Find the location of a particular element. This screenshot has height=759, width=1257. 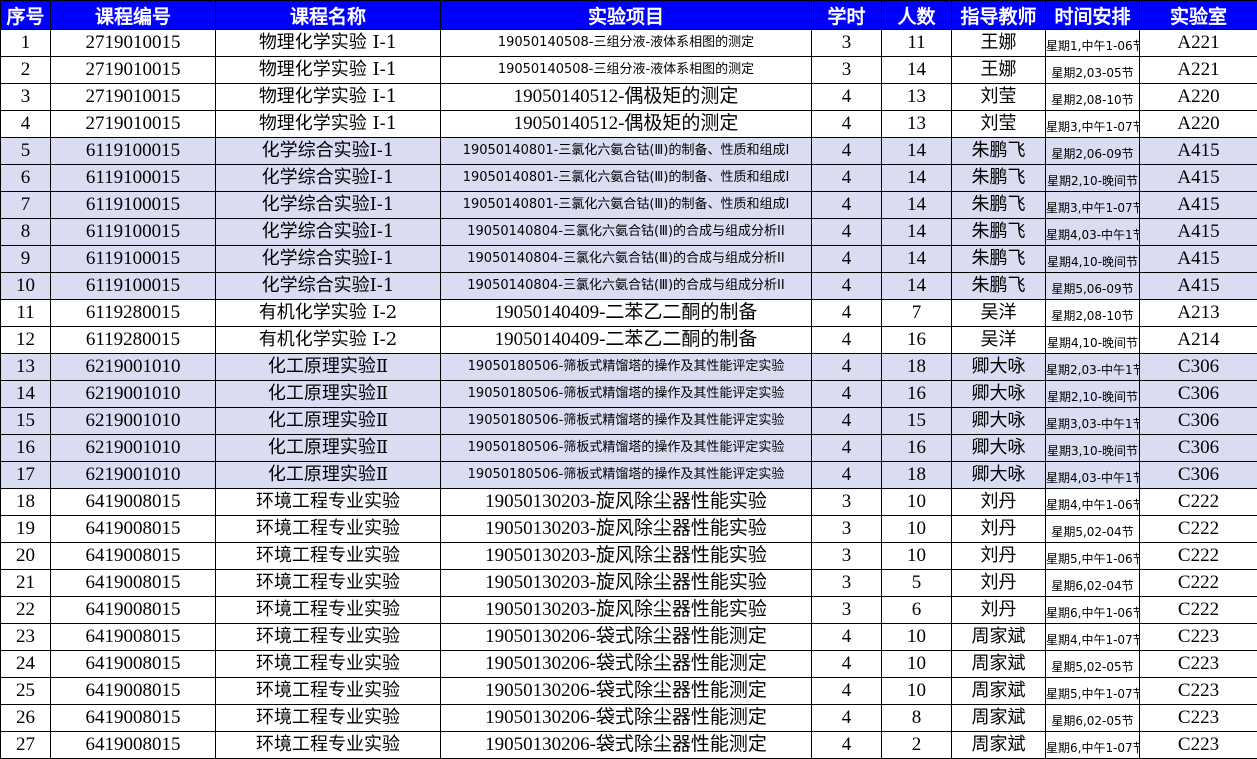

cell-teacher: 刘丹 is located at coordinates (999, 583).